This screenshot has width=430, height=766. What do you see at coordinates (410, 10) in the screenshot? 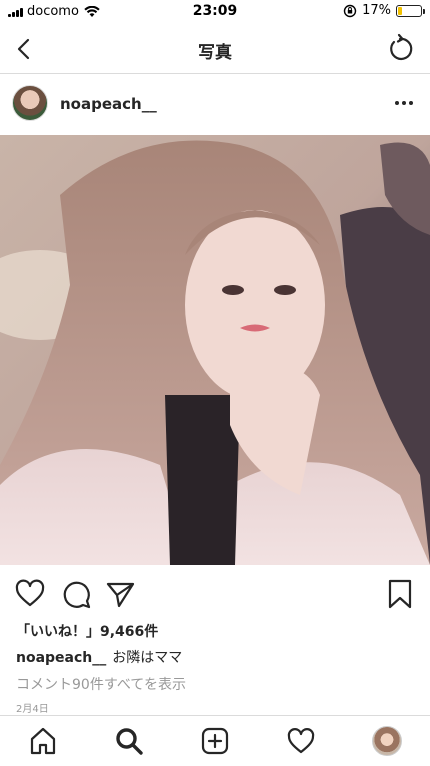
I see `battery-icon` at bounding box center [410, 10].